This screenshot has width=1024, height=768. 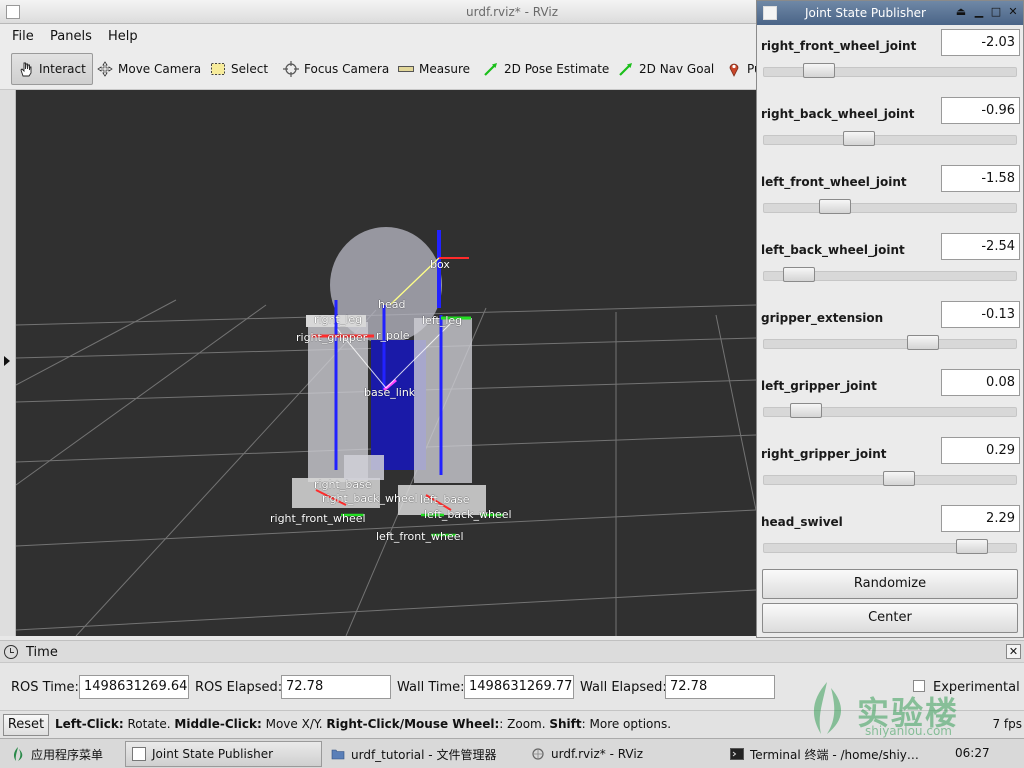 I want to click on menu-help: Help, so click(x=123, y=36).